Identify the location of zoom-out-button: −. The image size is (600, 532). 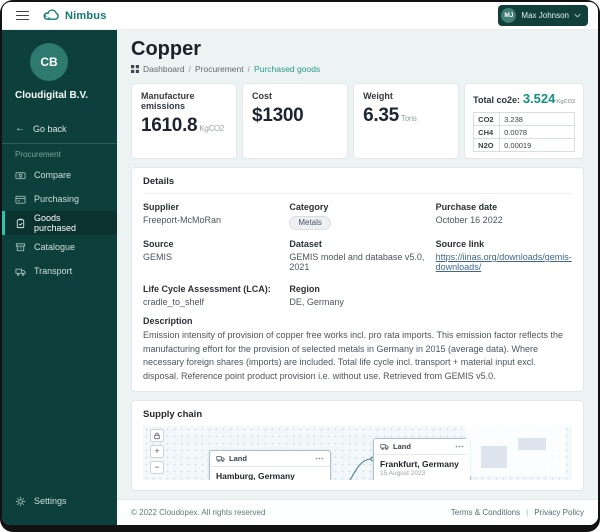
(157, 467).